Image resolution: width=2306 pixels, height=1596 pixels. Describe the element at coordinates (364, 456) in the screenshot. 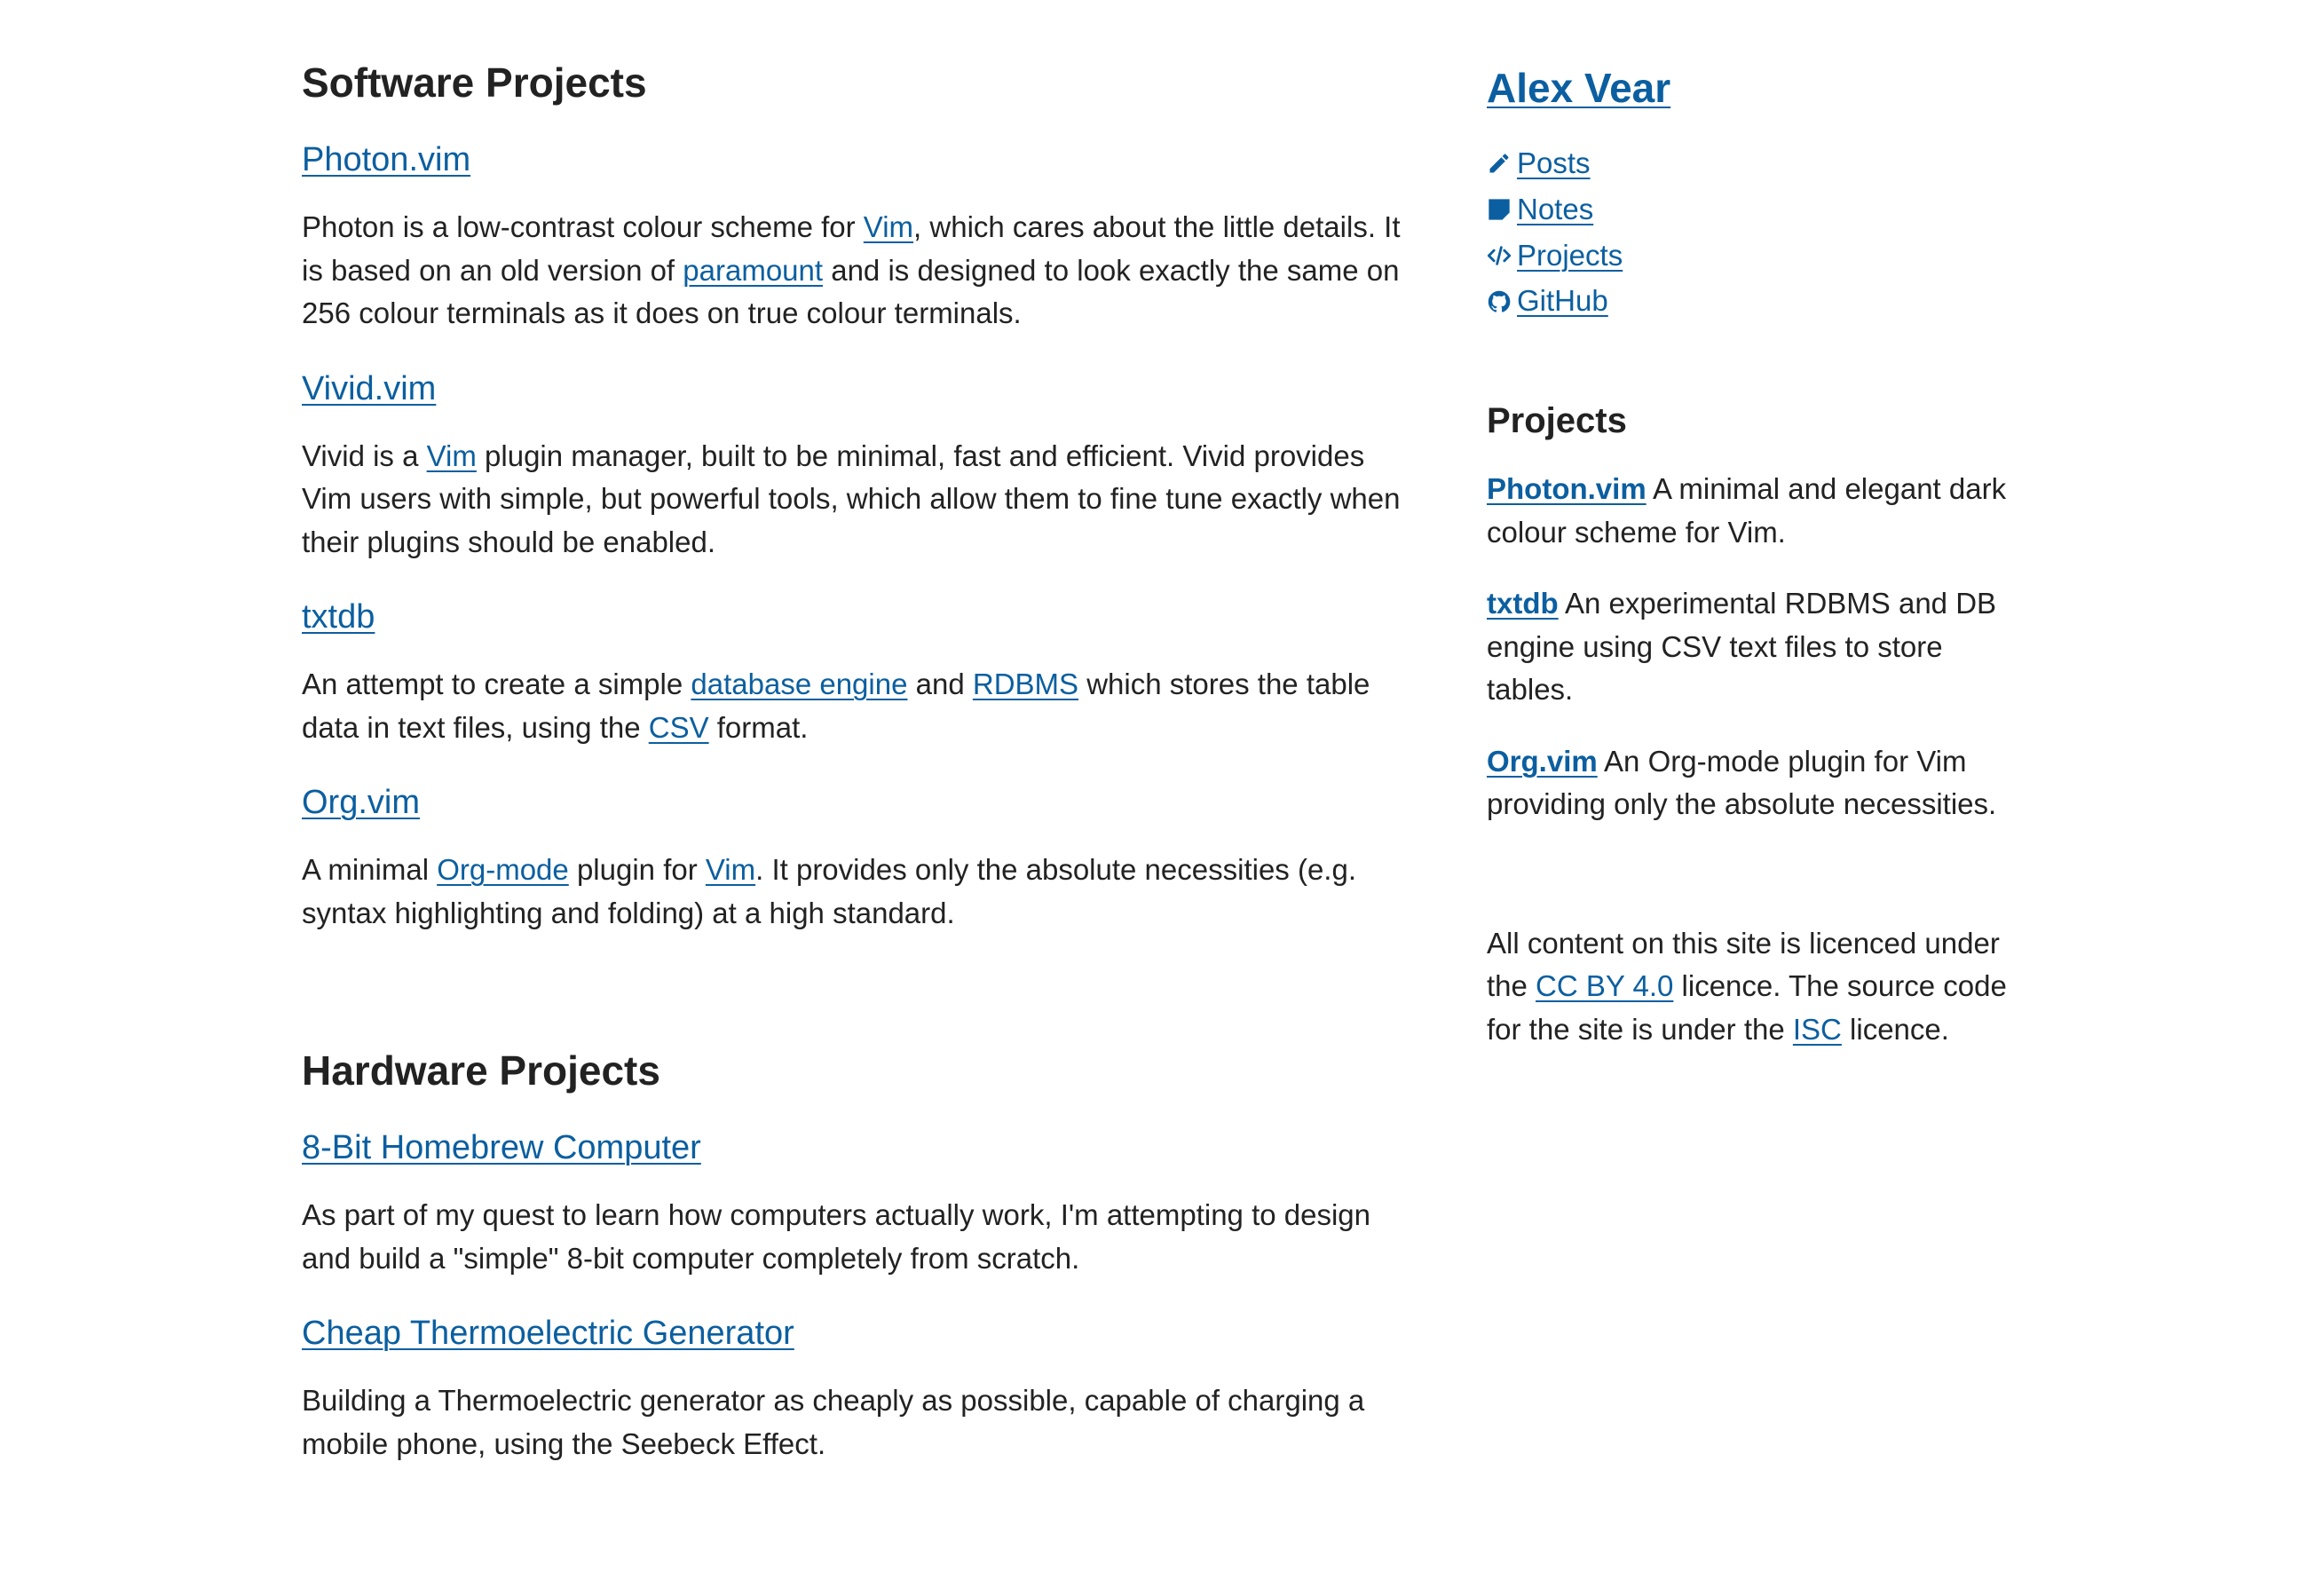

I see `text: Vivid is a` at that location.